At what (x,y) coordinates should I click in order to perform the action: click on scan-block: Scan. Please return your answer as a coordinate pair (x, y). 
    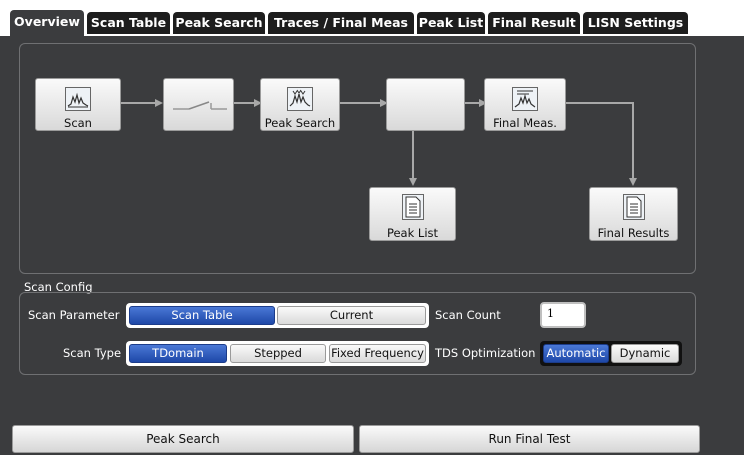
    Looking at the image, I should click on (78, 104).